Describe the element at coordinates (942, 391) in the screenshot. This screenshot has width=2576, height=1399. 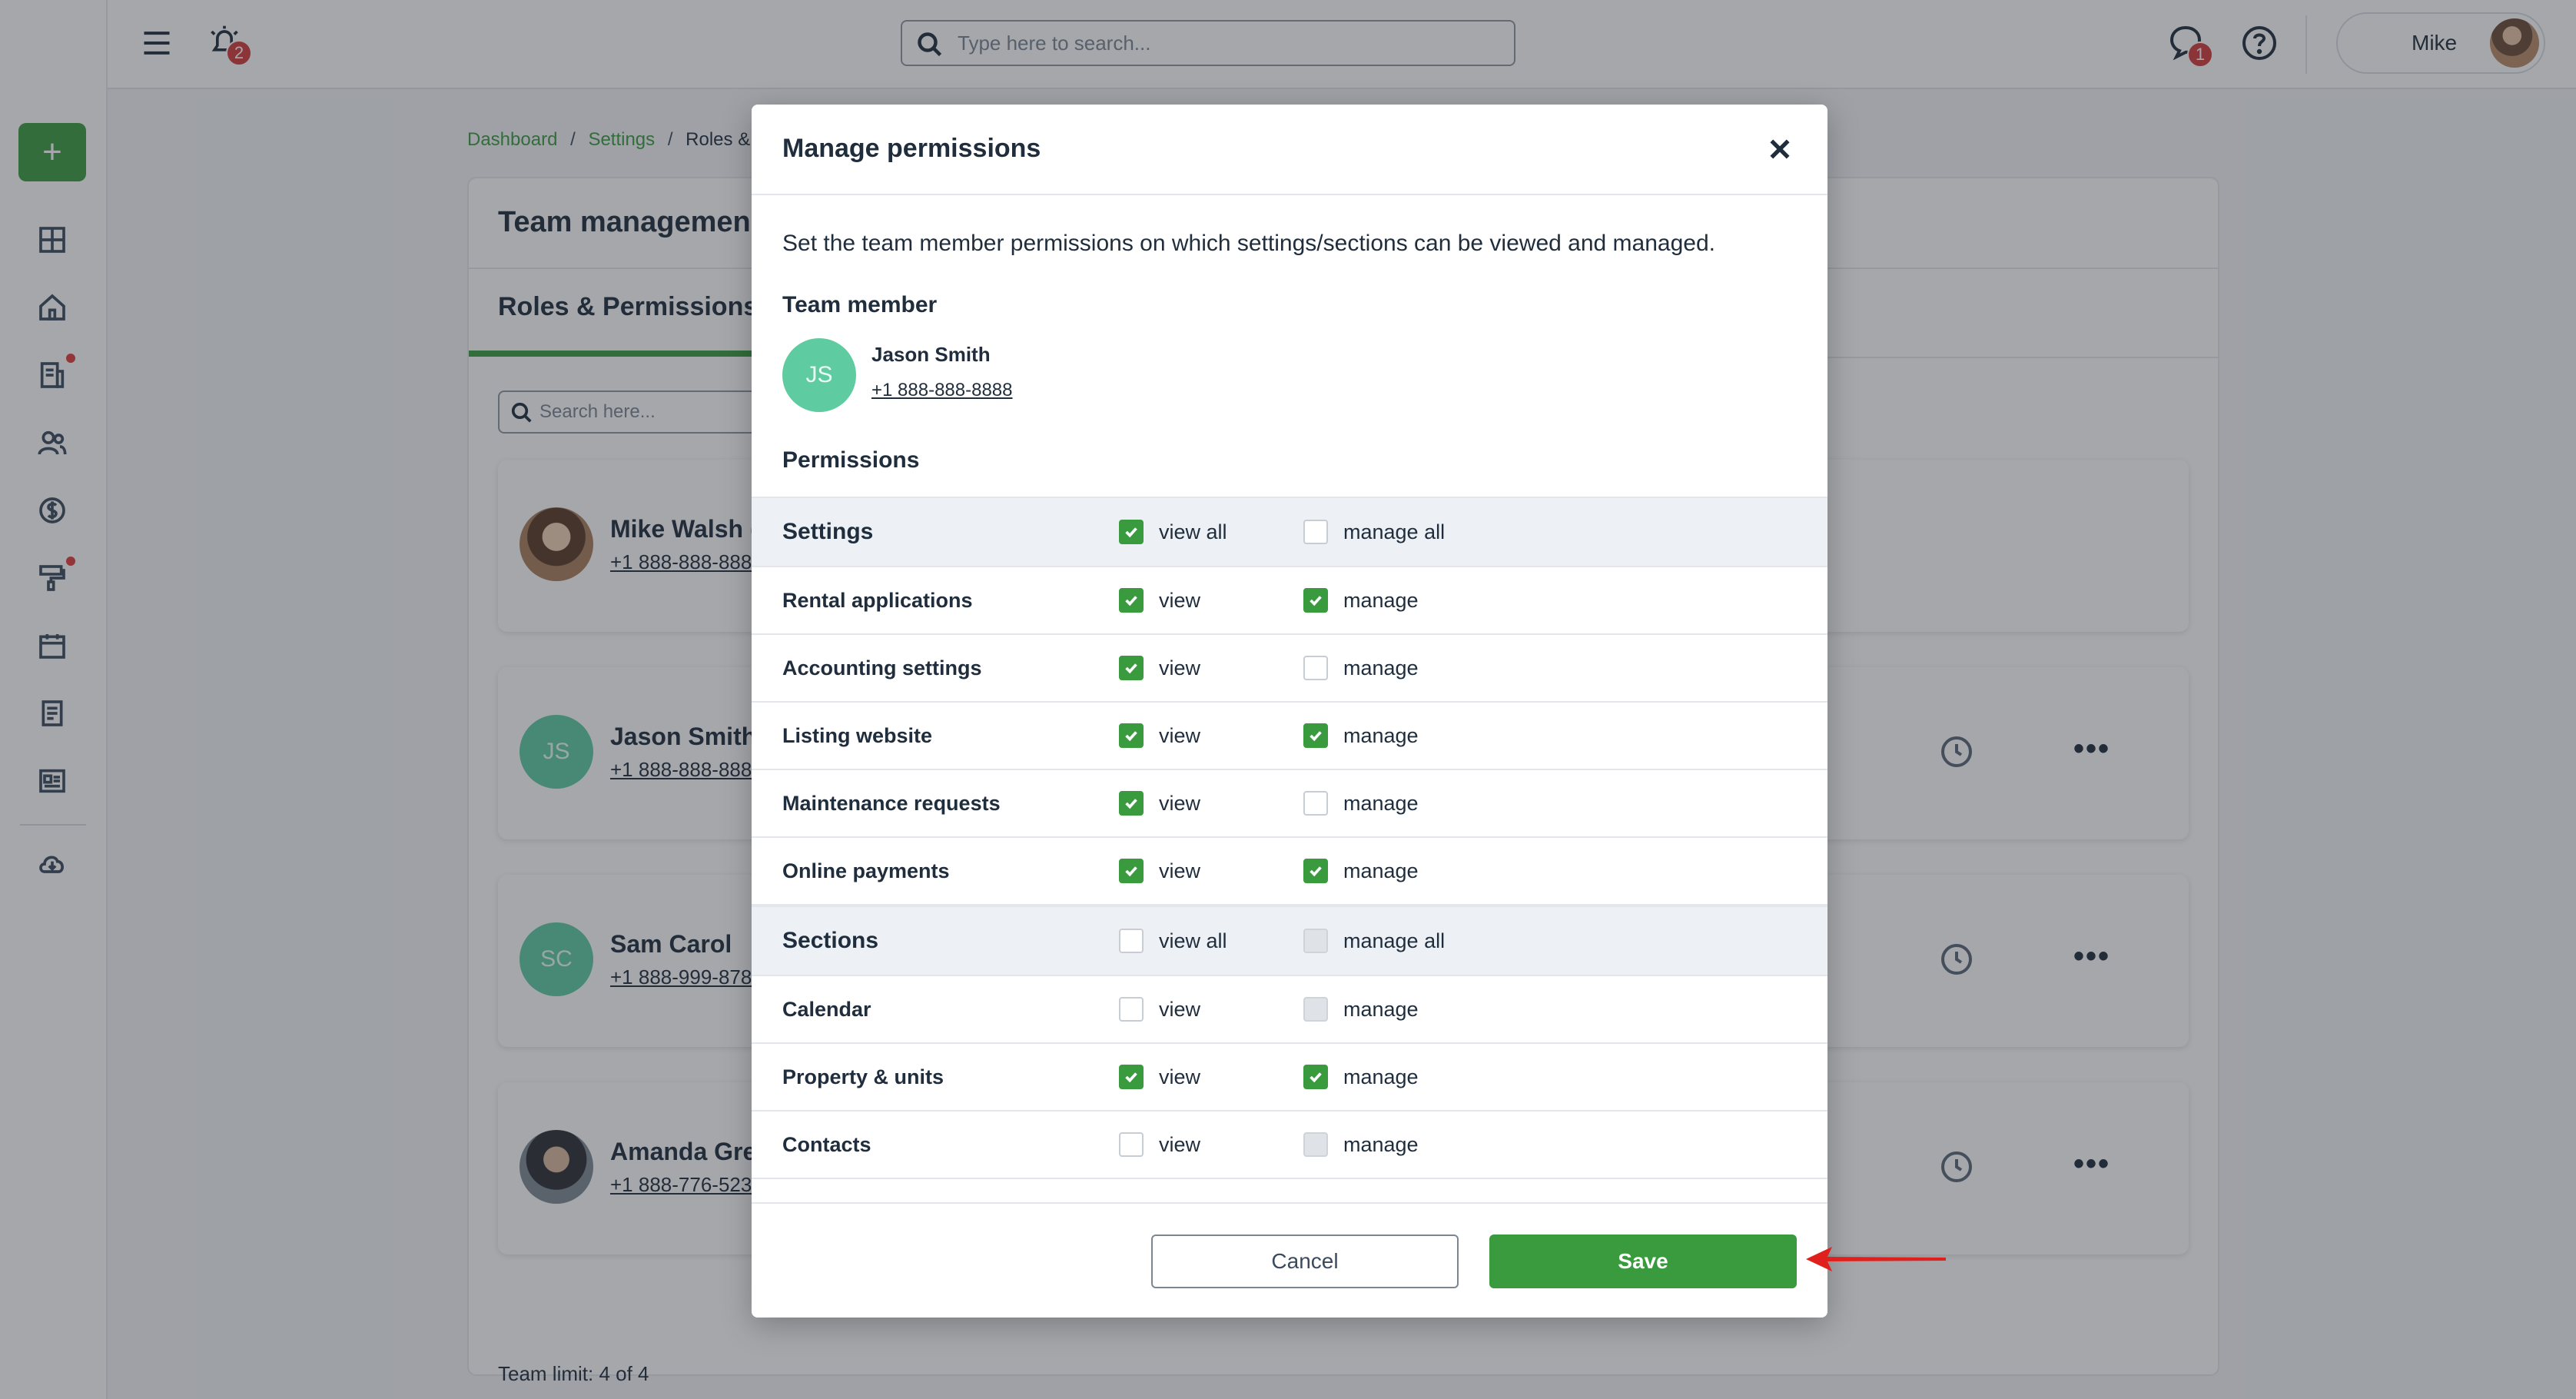
I see `member-phone: +1 888-888-8888` at that location.